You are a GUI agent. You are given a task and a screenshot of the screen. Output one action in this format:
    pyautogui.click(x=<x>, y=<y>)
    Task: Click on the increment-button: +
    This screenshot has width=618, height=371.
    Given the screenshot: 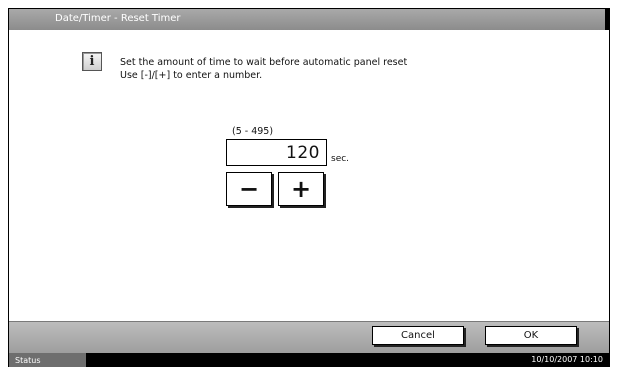 What is the action you would take?
    pyautogui.click(x=301, y=189)
    